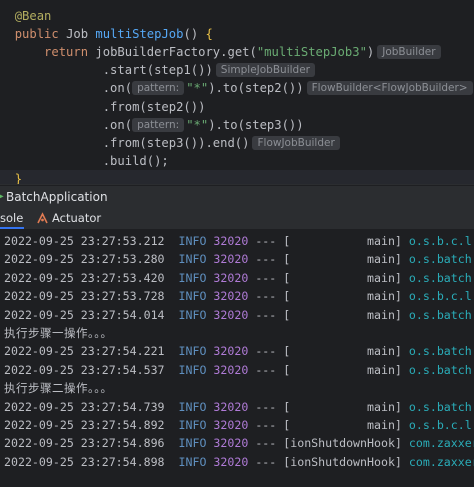  I want to click on code-line: .start(step1()) SimpleJobBuilder, so click(157, 70).